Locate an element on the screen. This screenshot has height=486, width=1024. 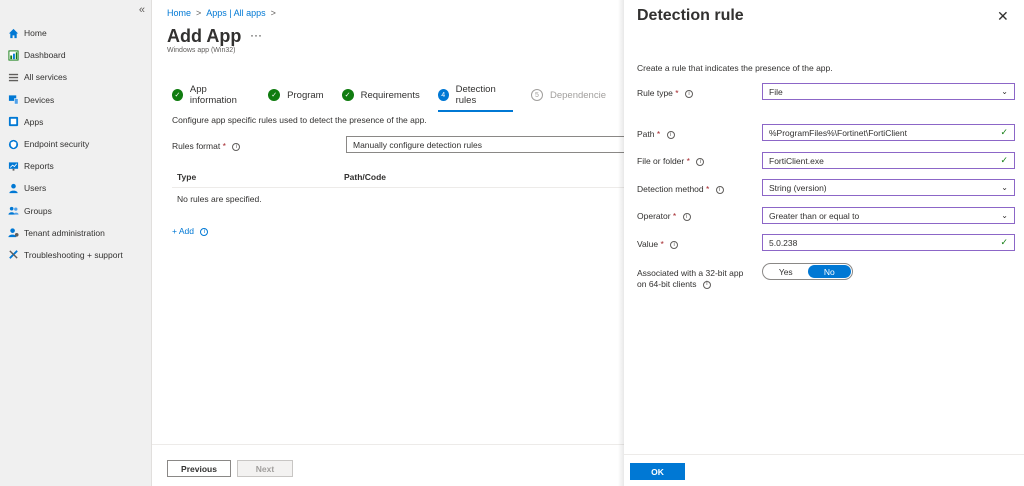
nav-label: Troubleshooting + support is located at coordinates (73, 254).